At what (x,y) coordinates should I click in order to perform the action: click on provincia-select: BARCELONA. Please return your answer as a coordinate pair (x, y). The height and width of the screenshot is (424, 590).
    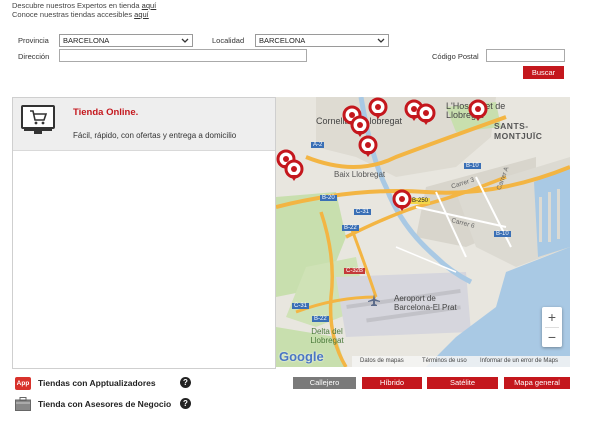
    Looking at the image, I should click on (126, 40).